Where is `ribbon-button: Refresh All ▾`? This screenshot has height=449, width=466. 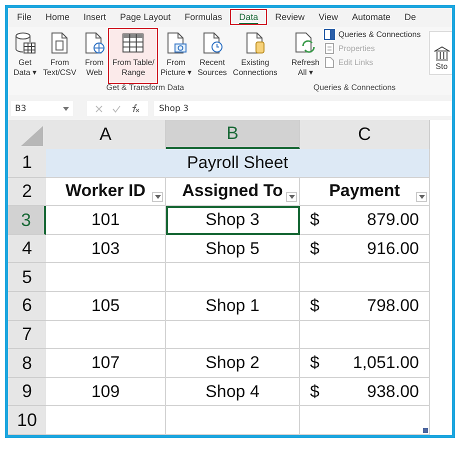
ribbon-button: Refresh All ▾ is located at coordinates (305, 56).